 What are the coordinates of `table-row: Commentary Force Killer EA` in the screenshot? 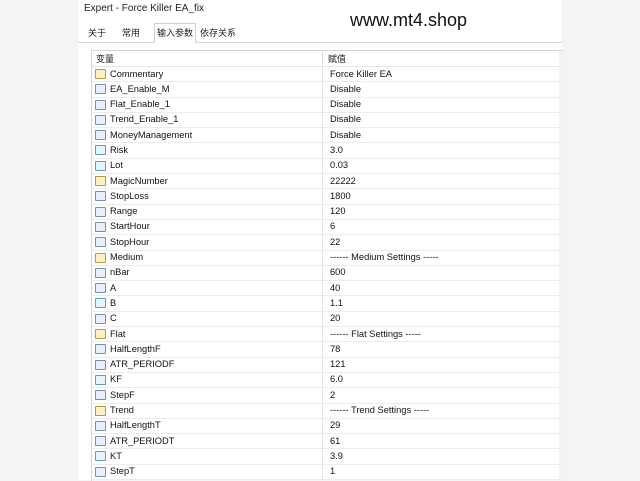 It's located at (327, 75).